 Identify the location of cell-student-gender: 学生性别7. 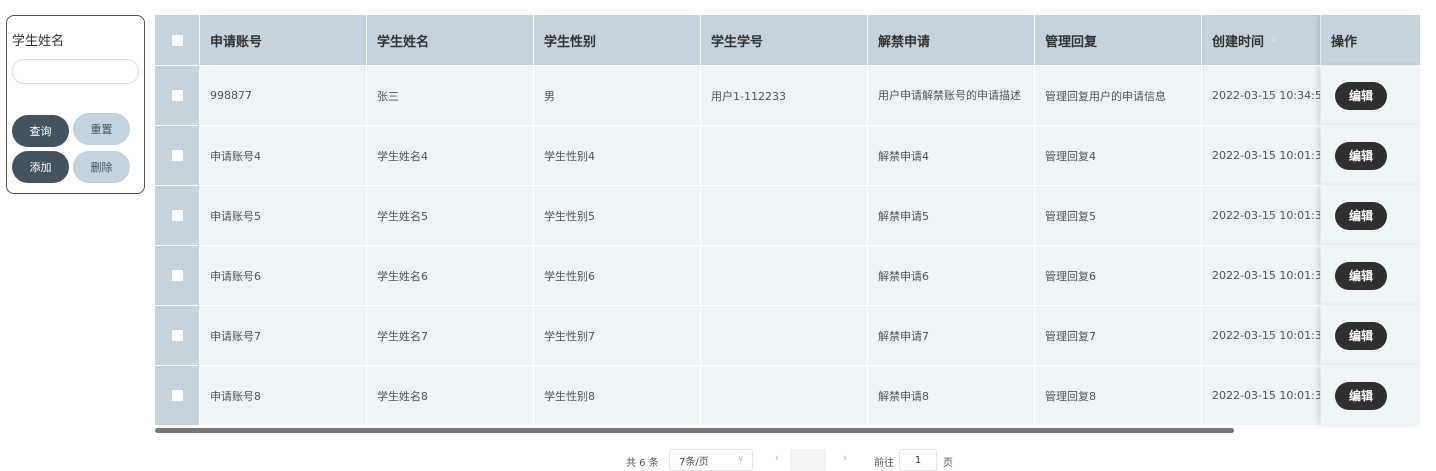
(617, 335).